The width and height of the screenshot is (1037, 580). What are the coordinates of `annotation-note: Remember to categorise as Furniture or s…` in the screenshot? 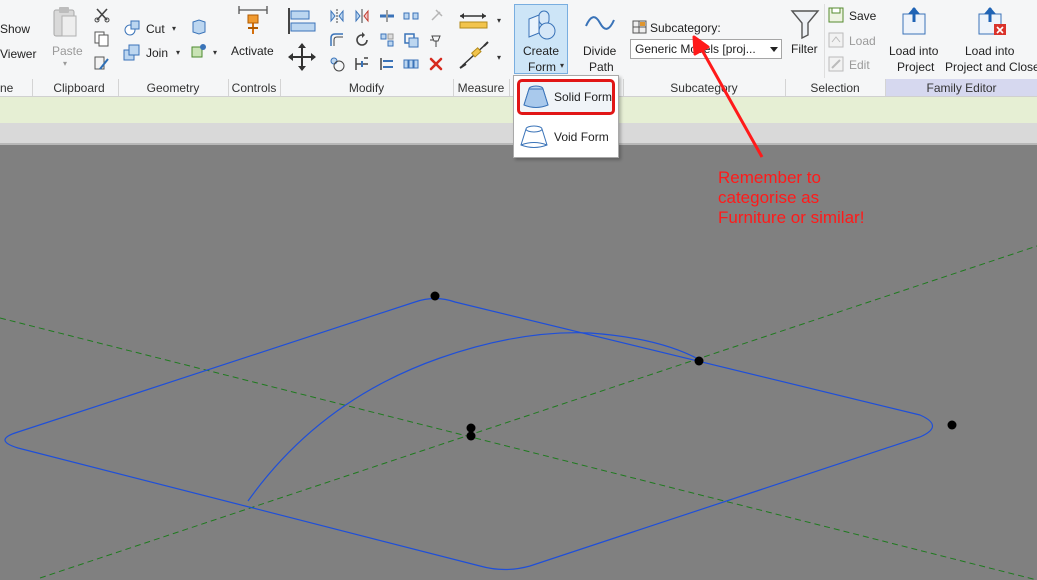 It's located at (818, 198).